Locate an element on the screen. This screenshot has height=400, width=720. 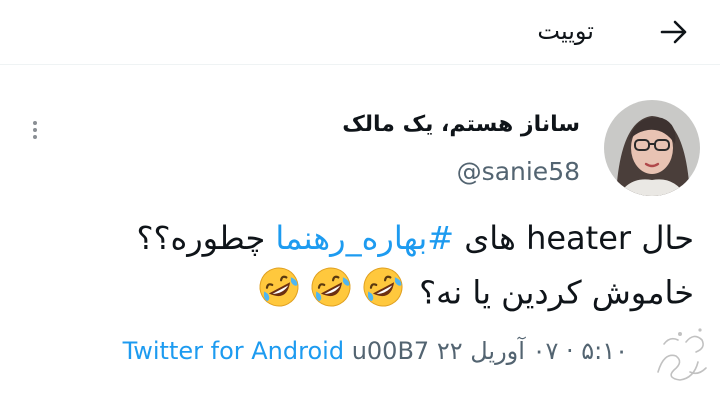
tweet-timestamp: ۵:۱۰ · ۰۷ آوریل ۲۲ is located at coordinates (532, 351).